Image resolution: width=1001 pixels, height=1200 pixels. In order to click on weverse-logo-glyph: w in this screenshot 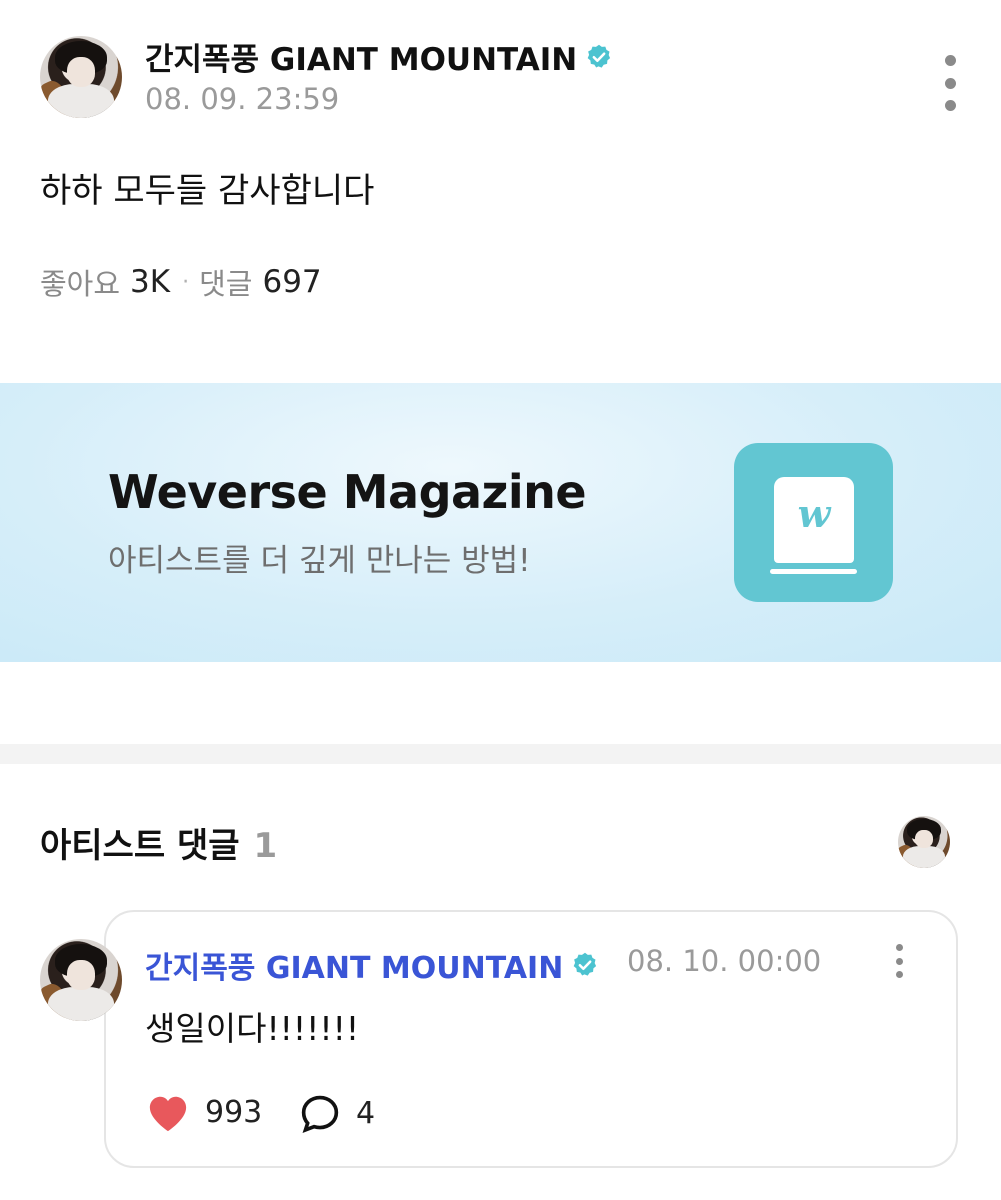, I will do `click(814, 513)`.